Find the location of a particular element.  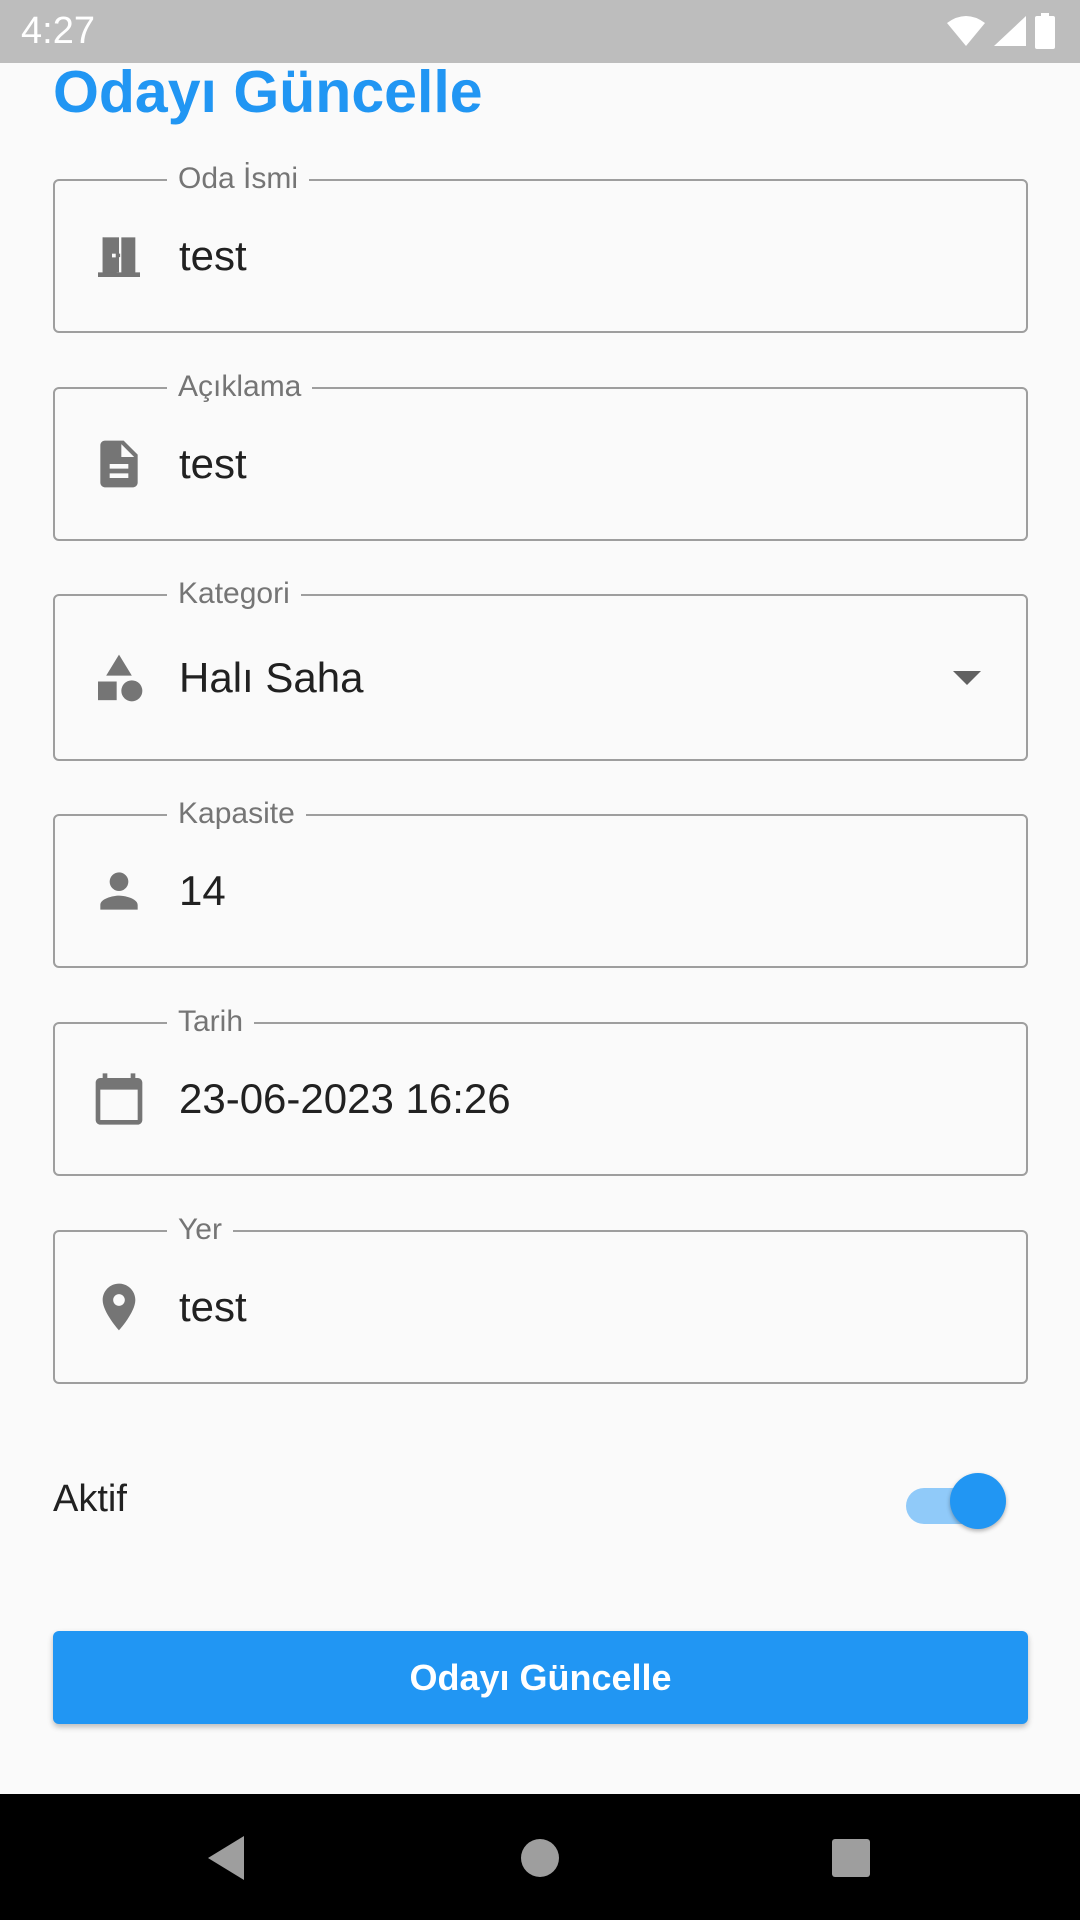

location-input: test is located at coordinates (213, 1307).